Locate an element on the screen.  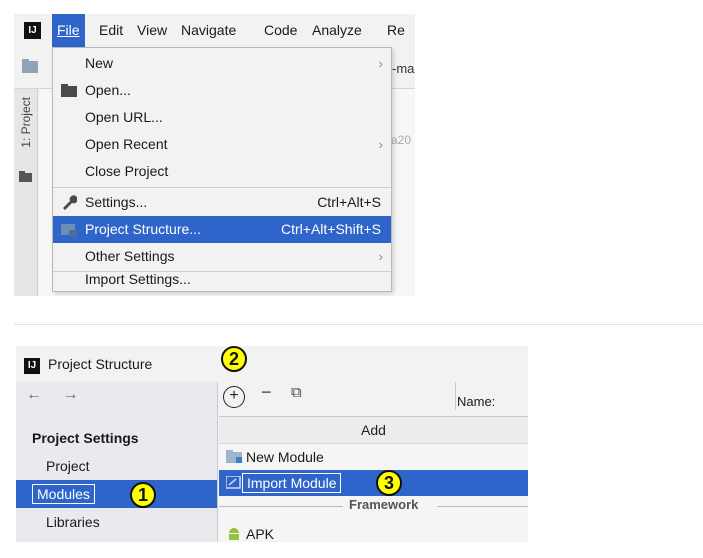
sidebar-item-project: Project is located at coordinates (116, 466).